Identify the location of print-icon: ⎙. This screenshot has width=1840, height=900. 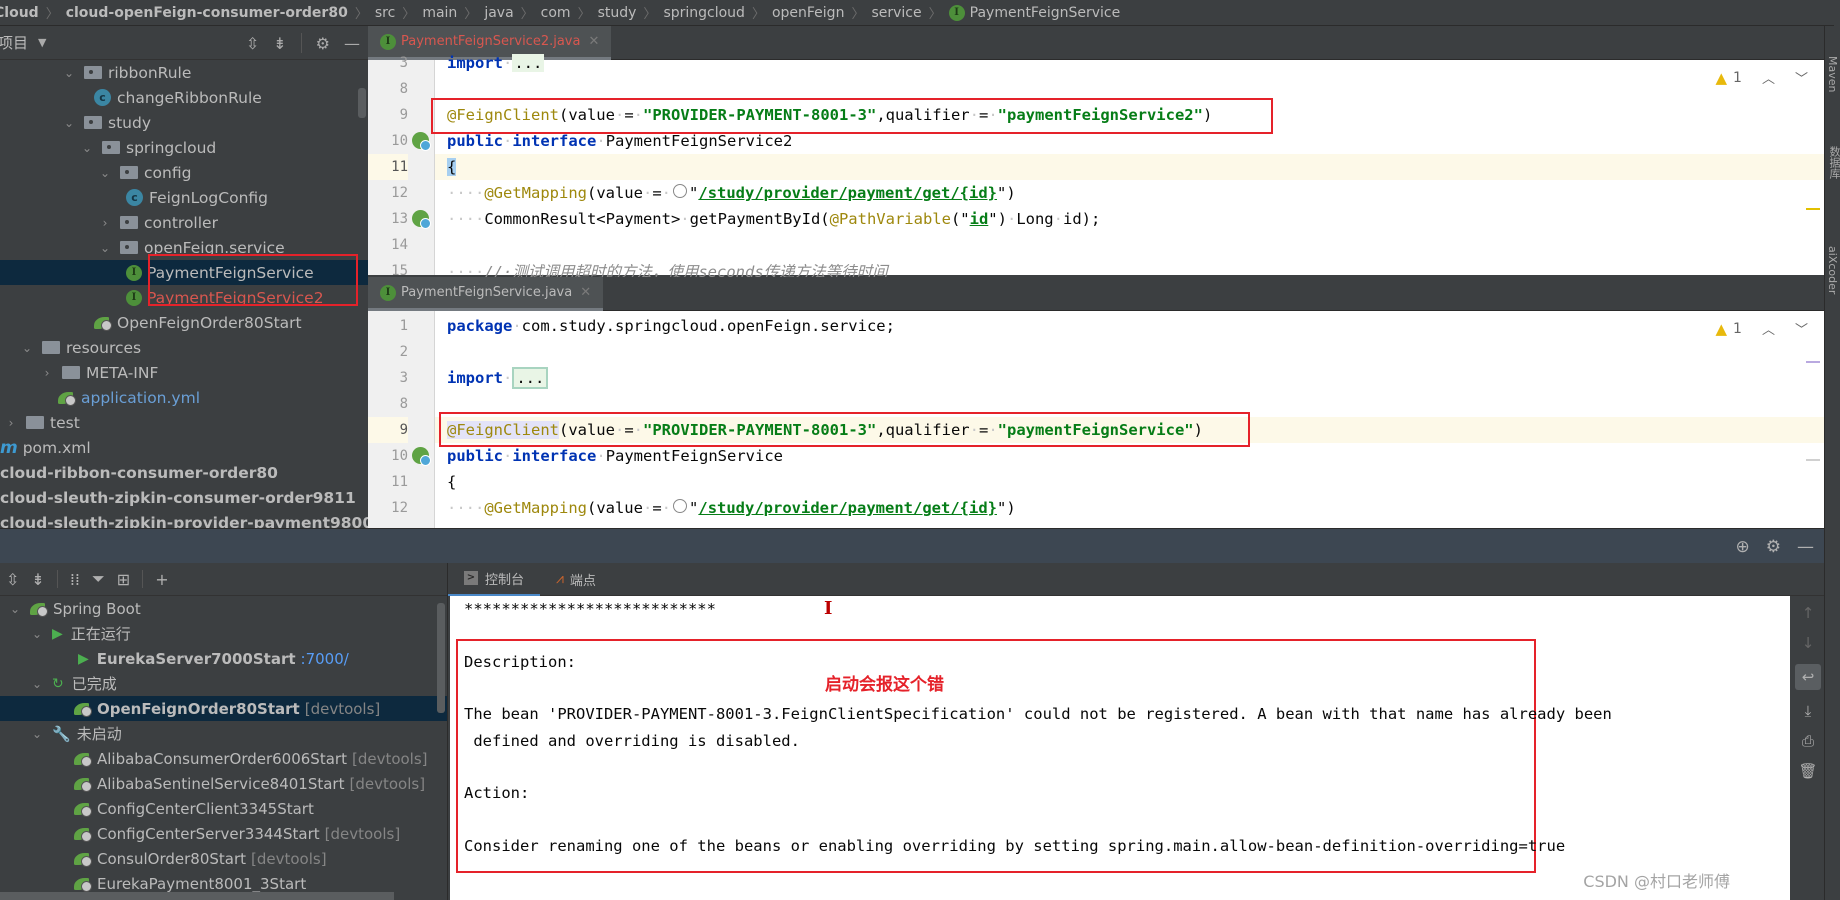
(1808, 741).